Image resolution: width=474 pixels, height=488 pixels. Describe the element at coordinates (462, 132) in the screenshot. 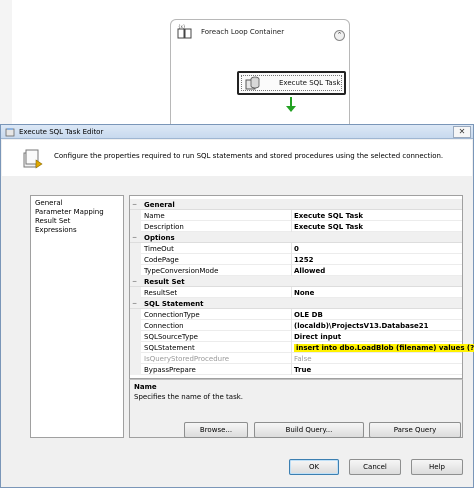

I see `close-icon: ✕` at that location.